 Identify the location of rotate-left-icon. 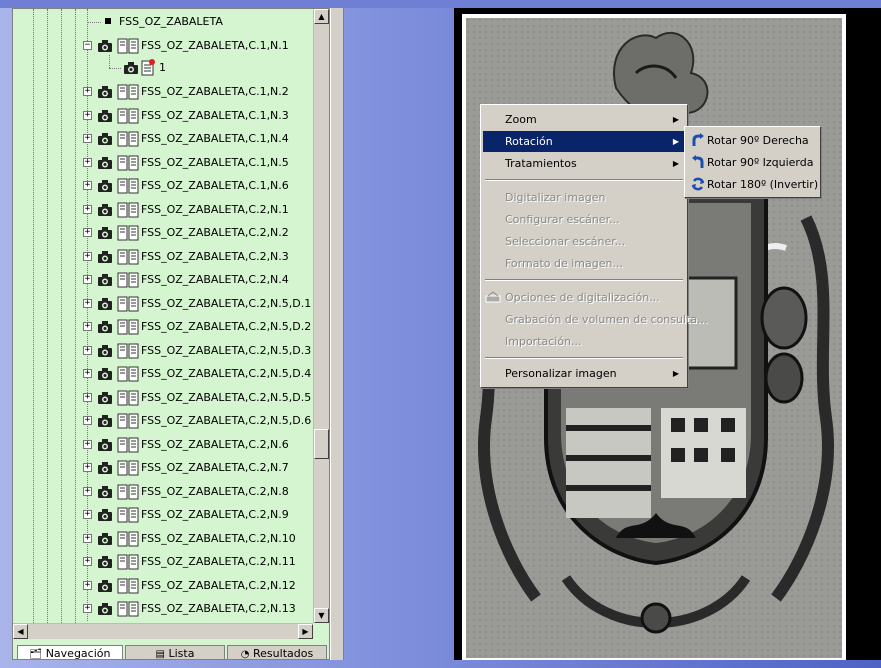
(698, 161).